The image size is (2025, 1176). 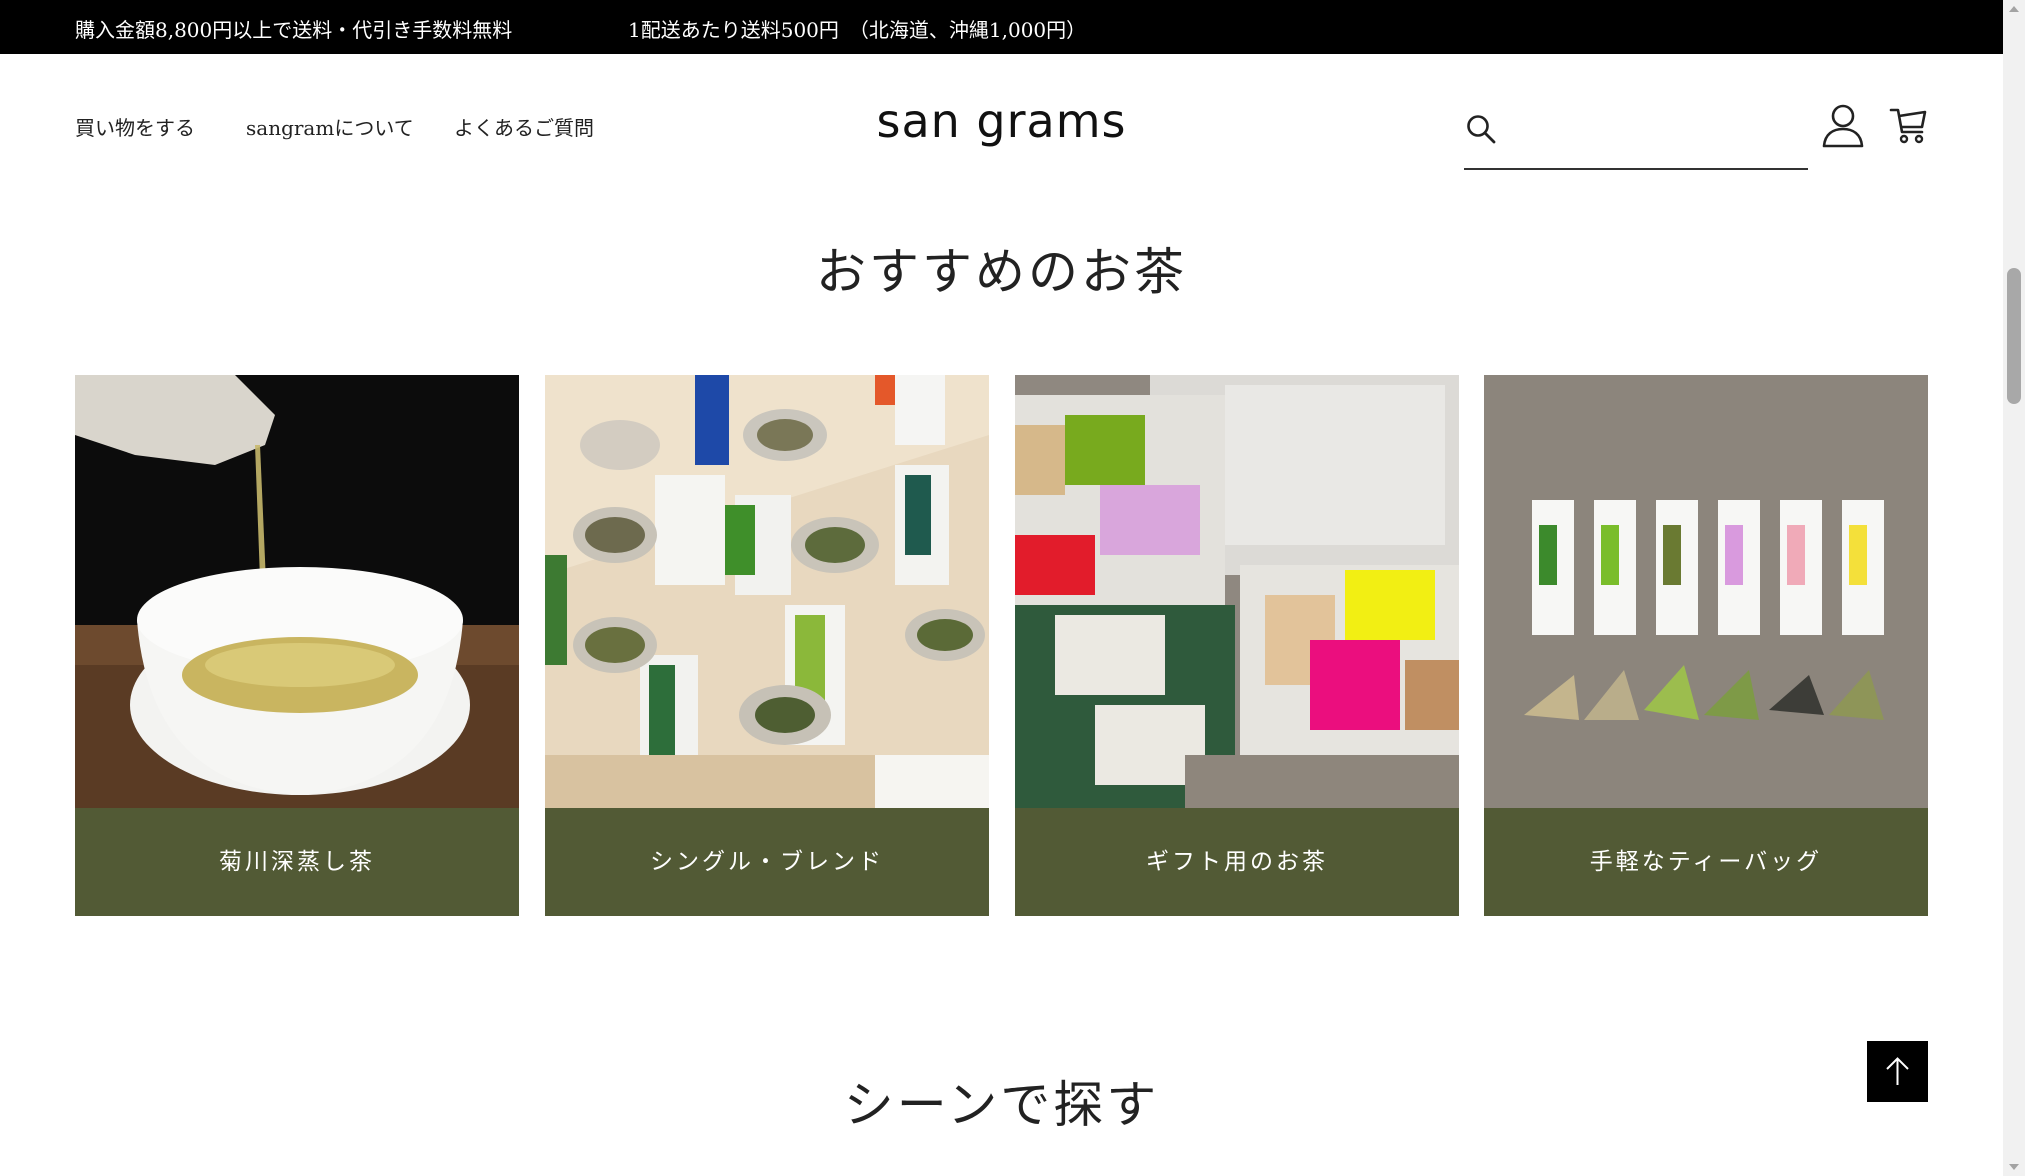 I want to click on scrollbar-thumb, so click(x=2014, y=336).